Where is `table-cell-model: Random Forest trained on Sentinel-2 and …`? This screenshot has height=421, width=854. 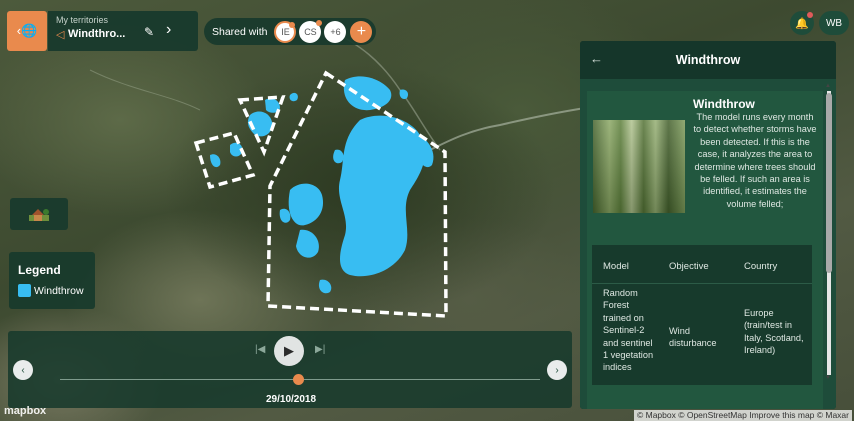 table-cell-model: Random Forest trained on Sentinel-2 and … is located at coordinates (628, 330).